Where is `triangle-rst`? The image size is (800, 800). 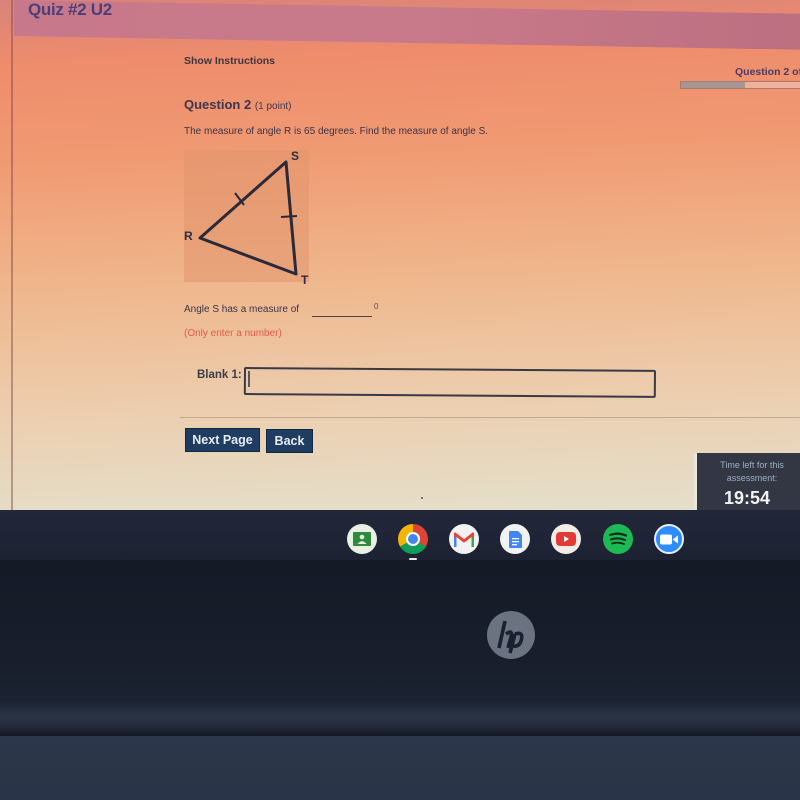 triangle-rst is located at coordinates (248, 218).